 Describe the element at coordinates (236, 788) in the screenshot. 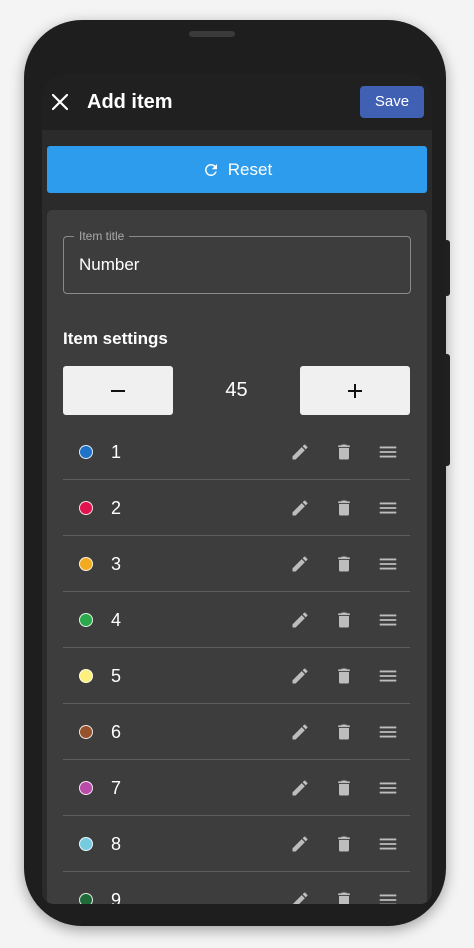

I see `list-item: 7` at that location.